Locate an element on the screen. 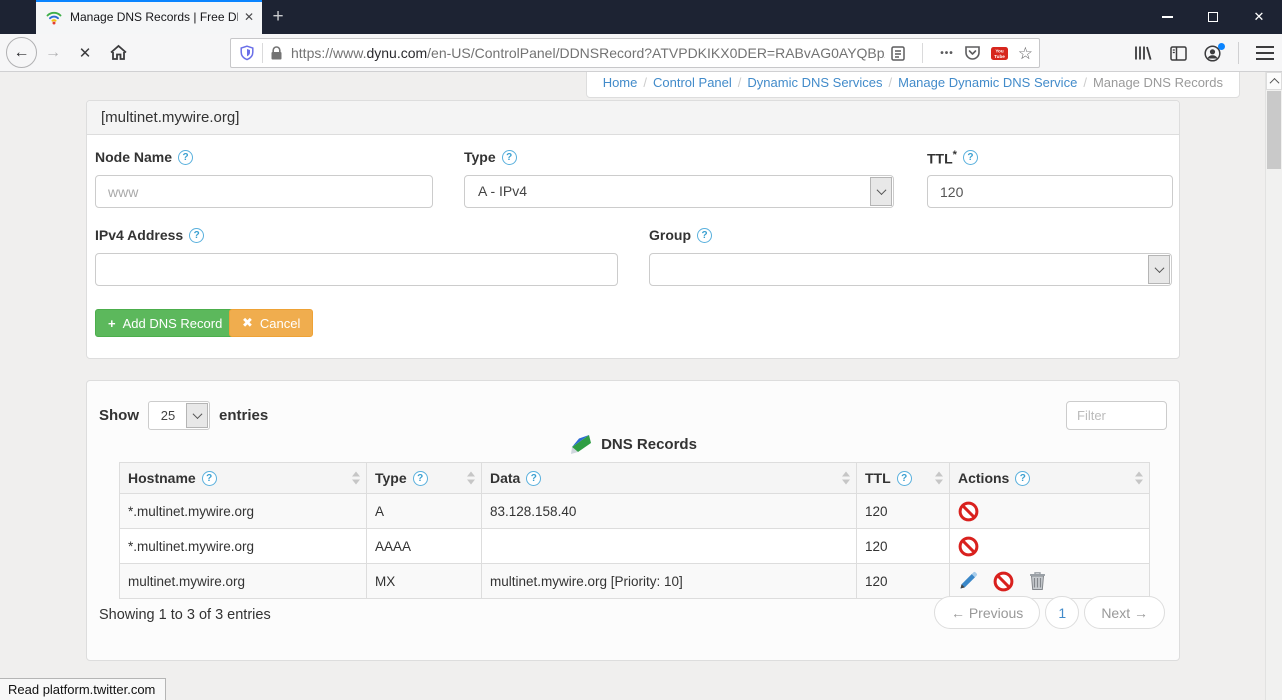 The image size is (1282, 700). add-dns-record-button: + Add DNS Record is located at coordinates (165, 323).